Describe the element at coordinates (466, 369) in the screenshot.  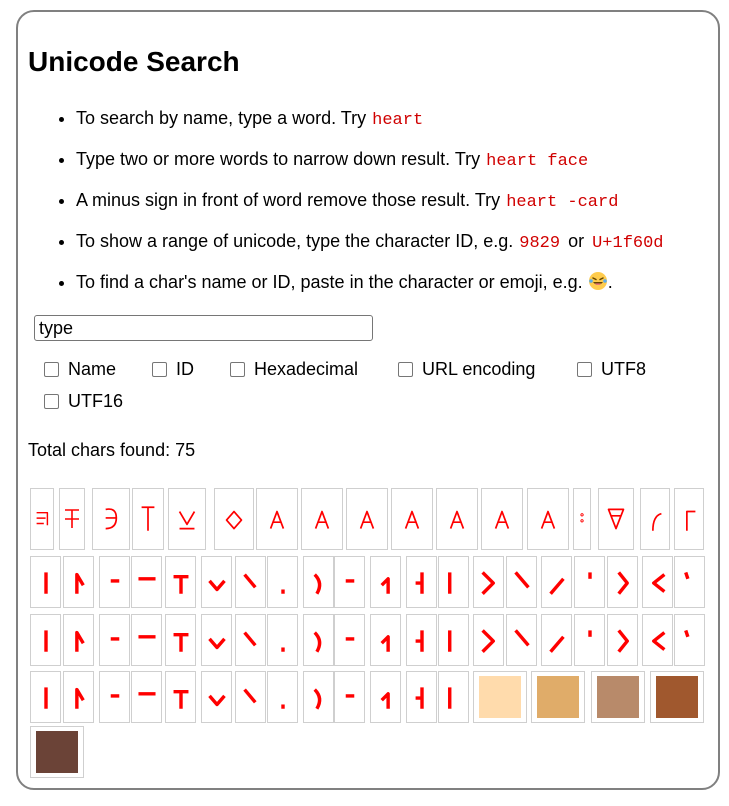
I see `option-url-encoding: URL encoding` at that location.